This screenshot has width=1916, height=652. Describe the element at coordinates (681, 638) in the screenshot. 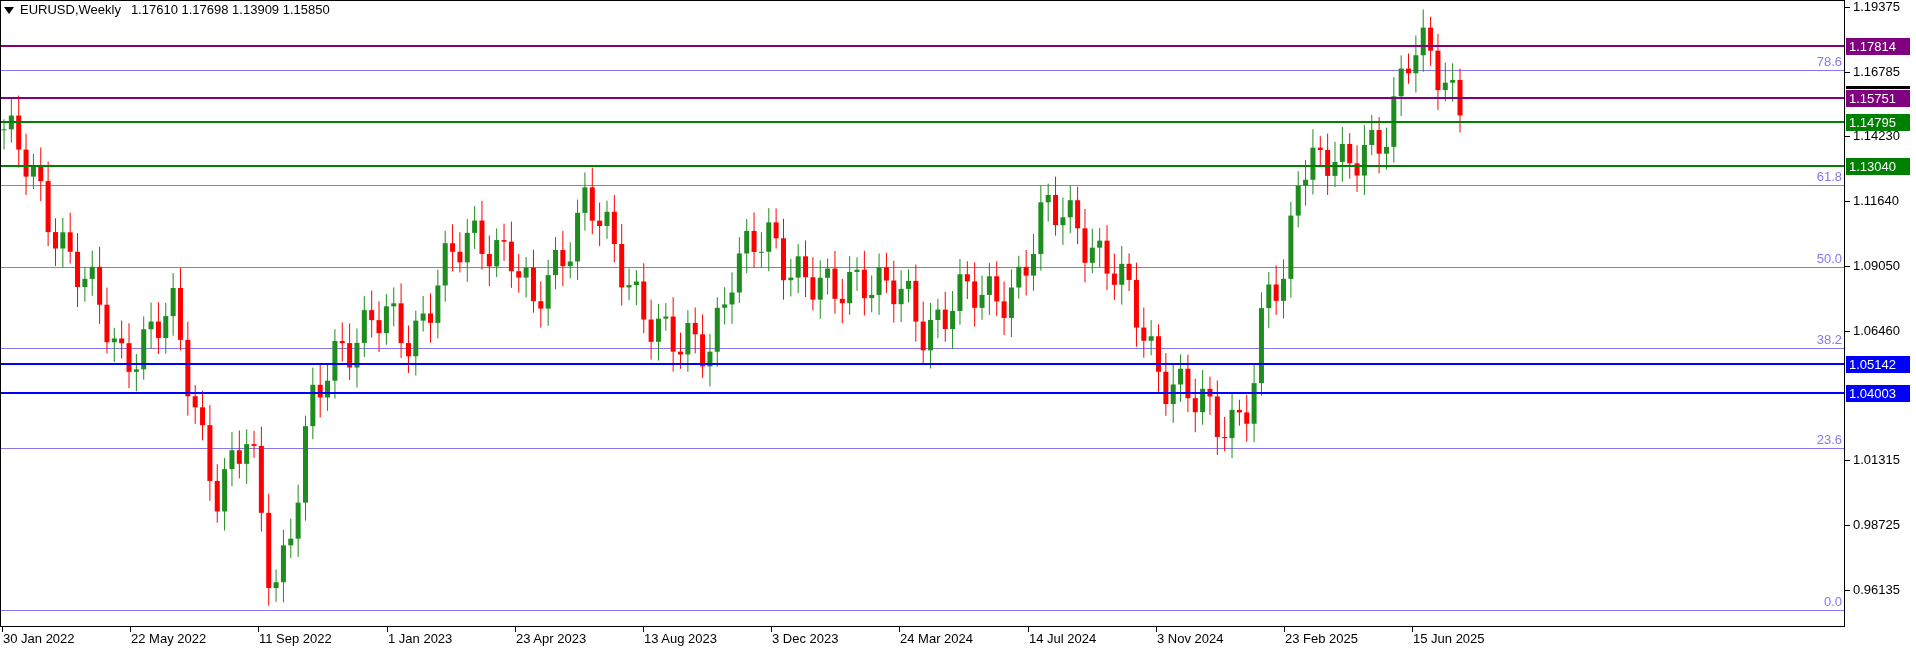

I see `date-axis-label: 13 Aug 2023` at that location.